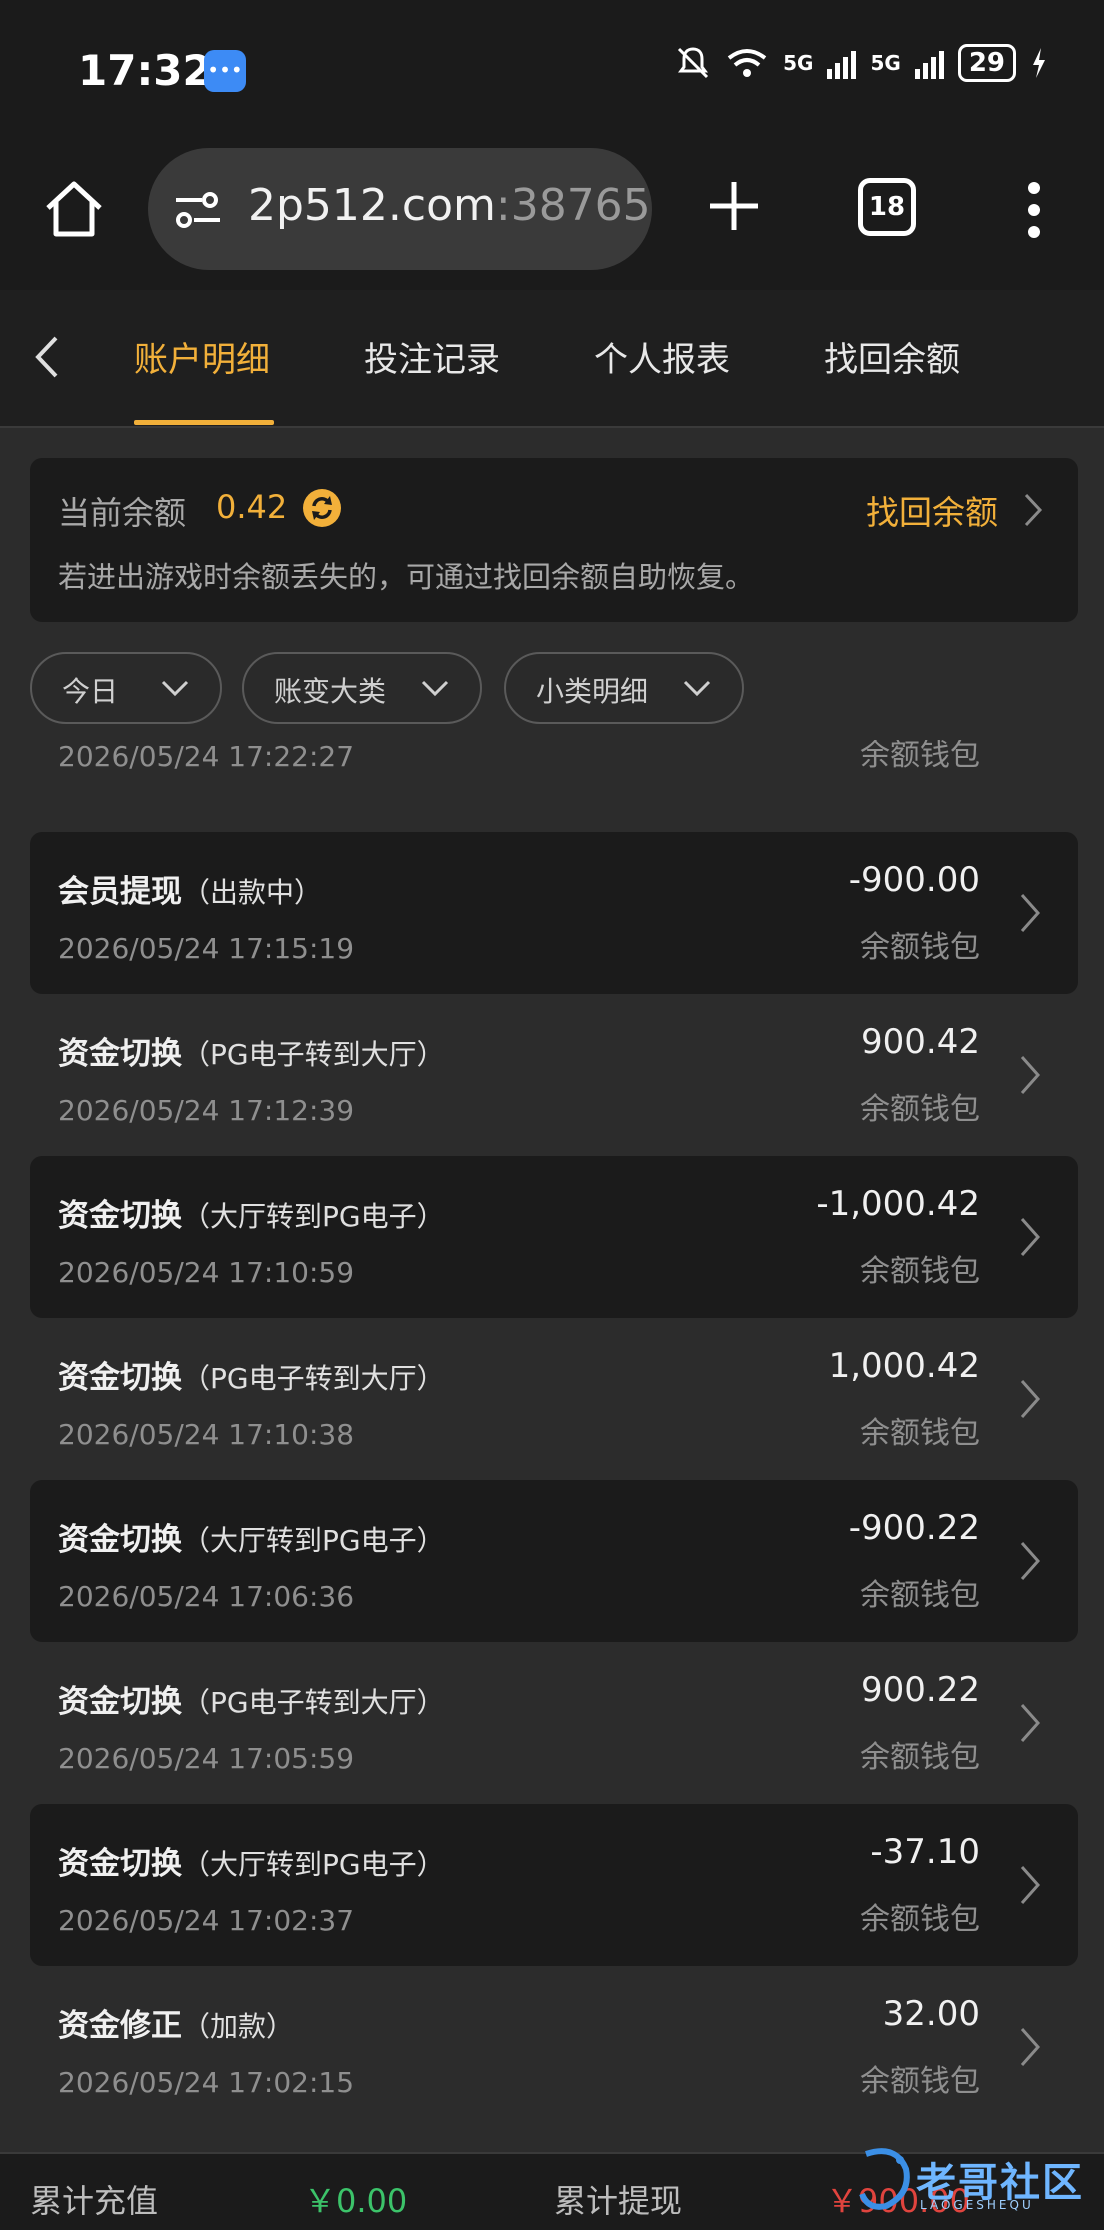 This screenshot has width=1104, height=2230. Describe the element at coordinates (986, 63) in the screenshot. I see `battery-level: 29` at that location.